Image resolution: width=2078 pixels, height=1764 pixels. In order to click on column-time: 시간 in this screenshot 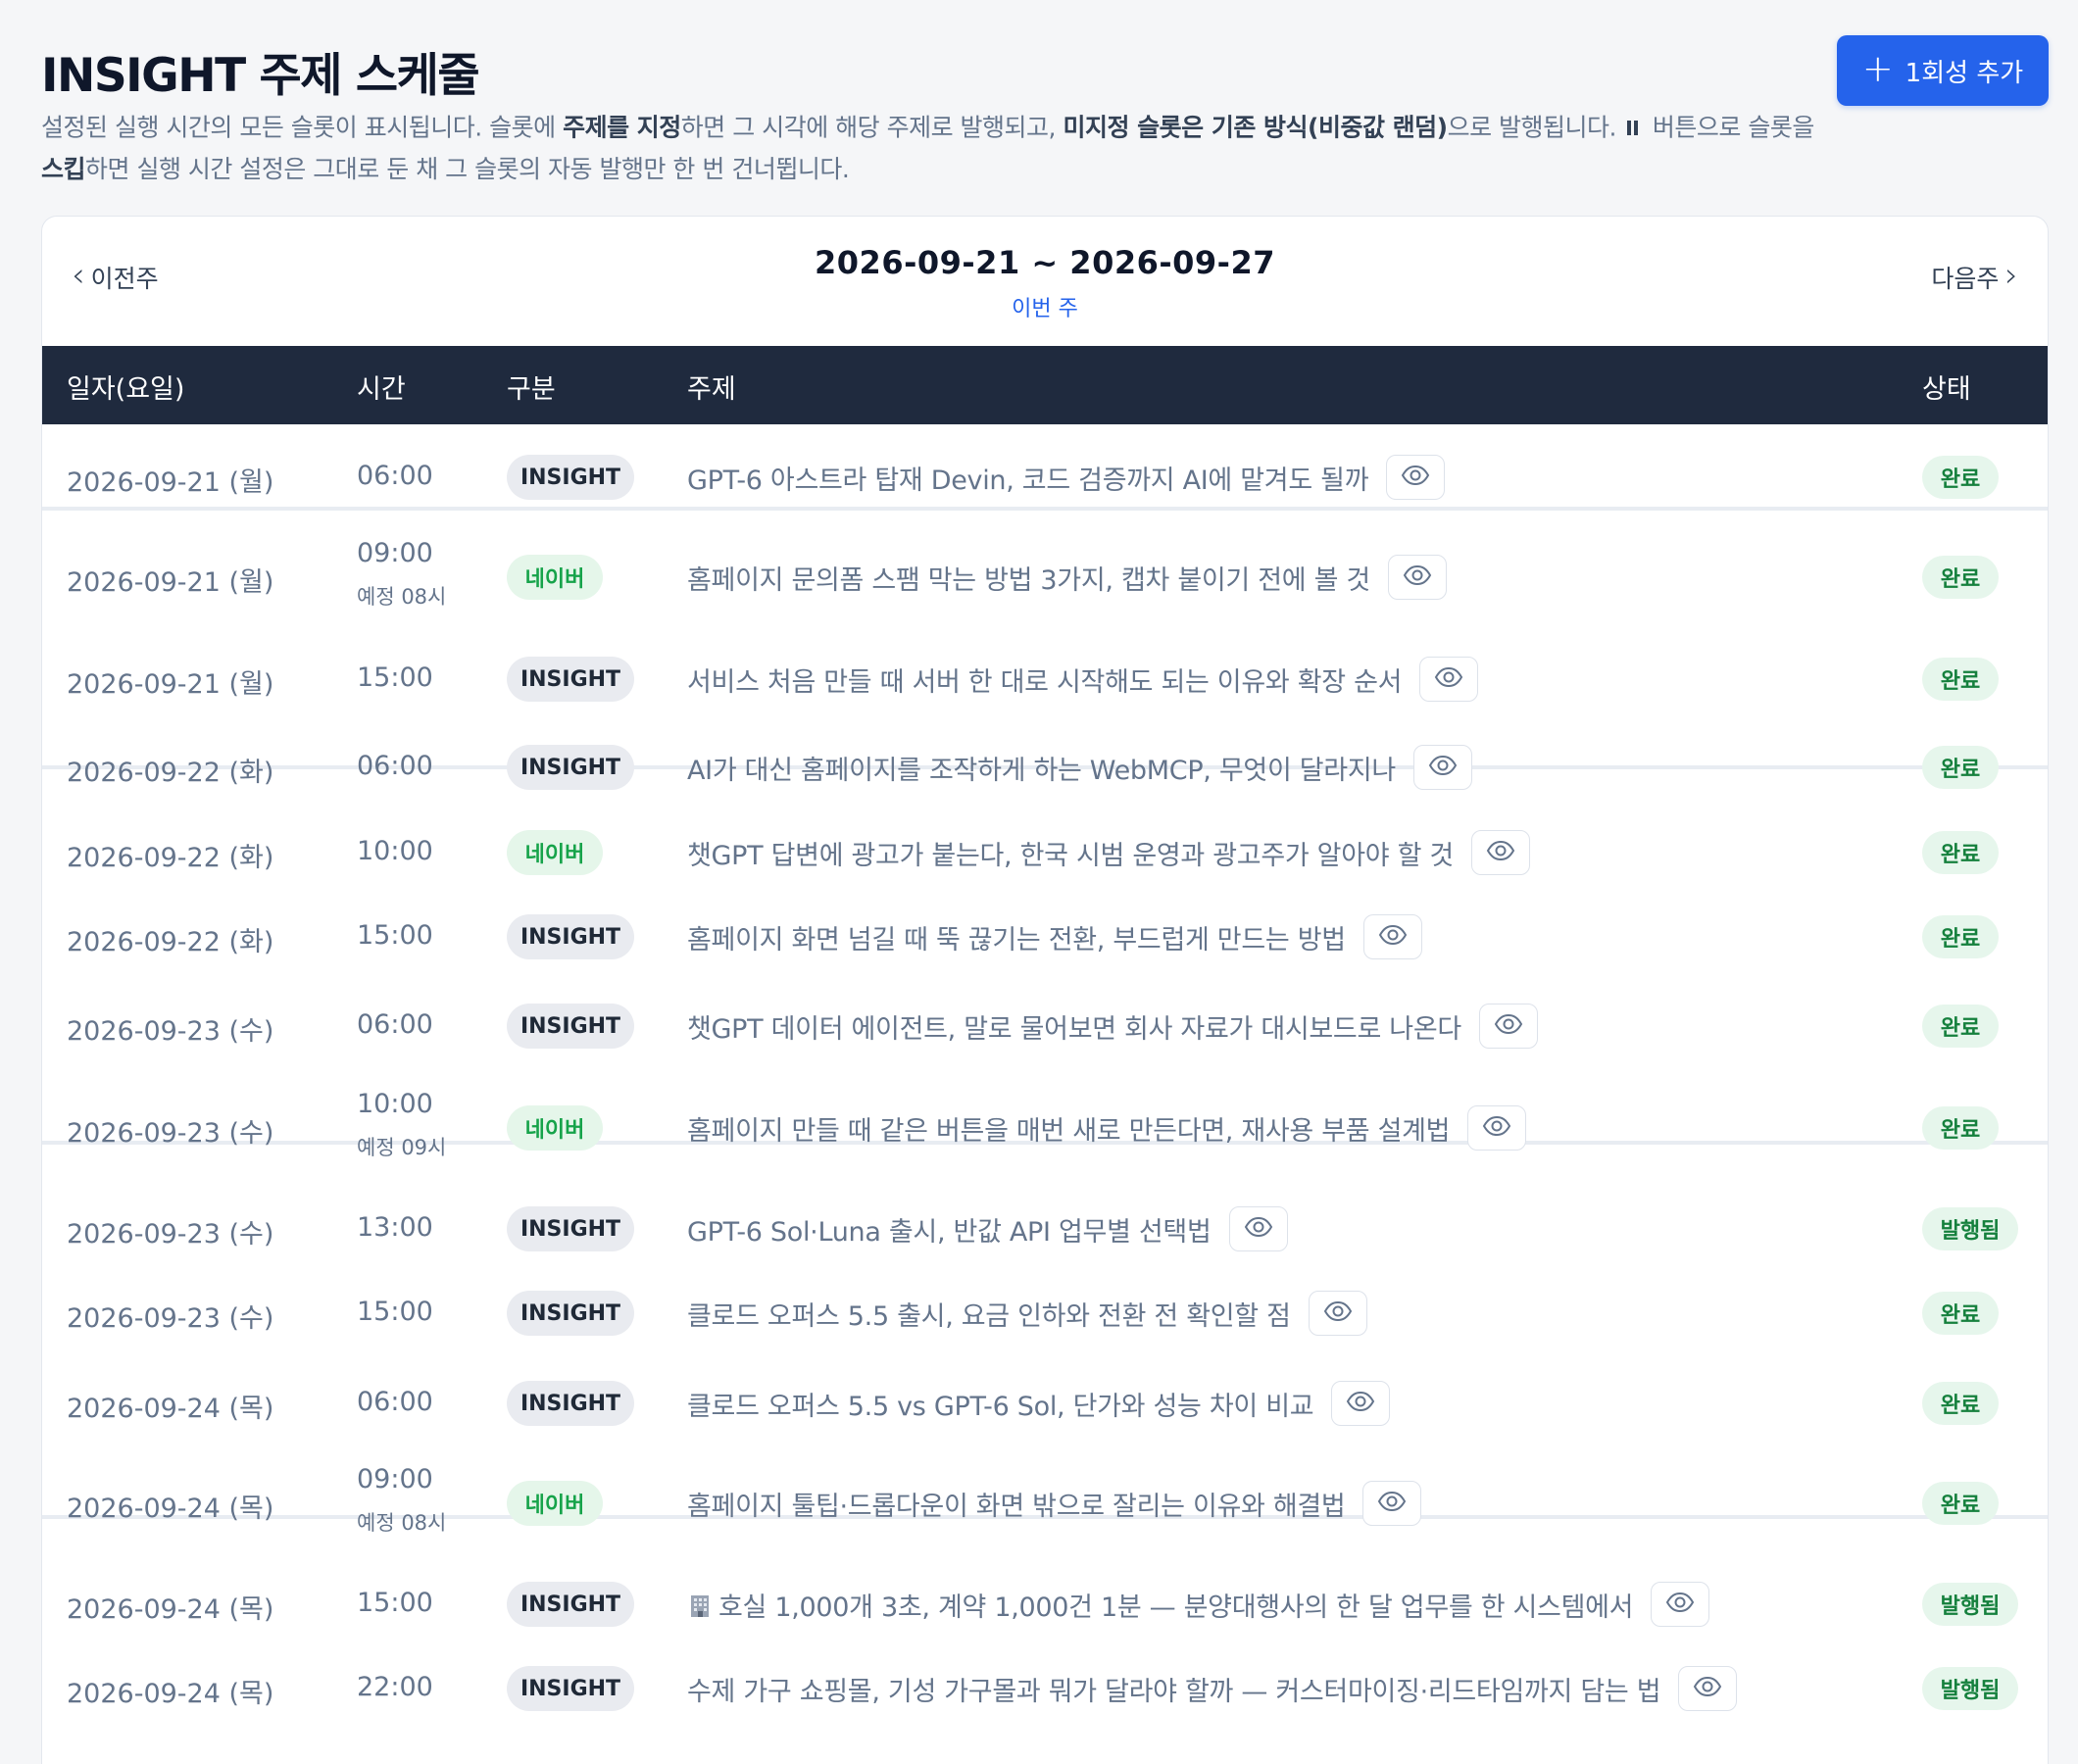, I will do `click(381, 389)`.